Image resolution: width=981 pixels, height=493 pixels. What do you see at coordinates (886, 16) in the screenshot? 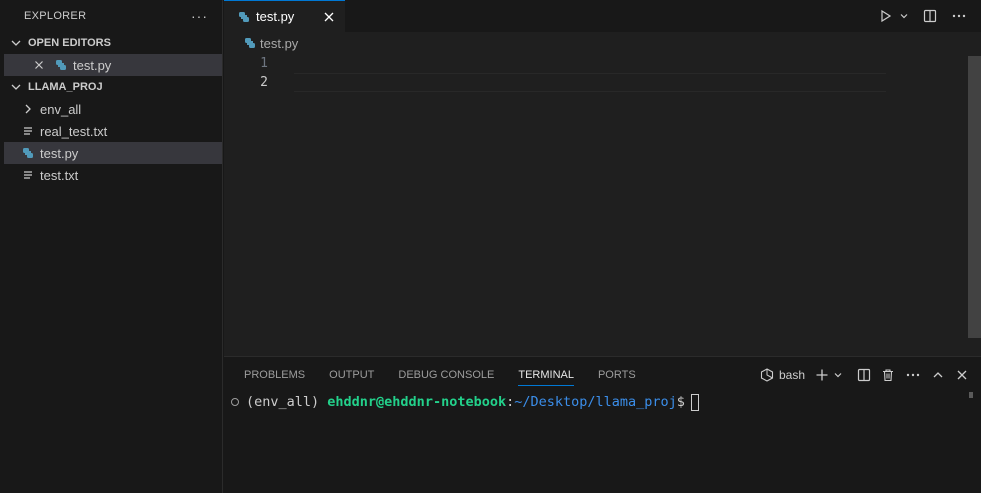
I see `run-icon` at bounding box center [886, 16].